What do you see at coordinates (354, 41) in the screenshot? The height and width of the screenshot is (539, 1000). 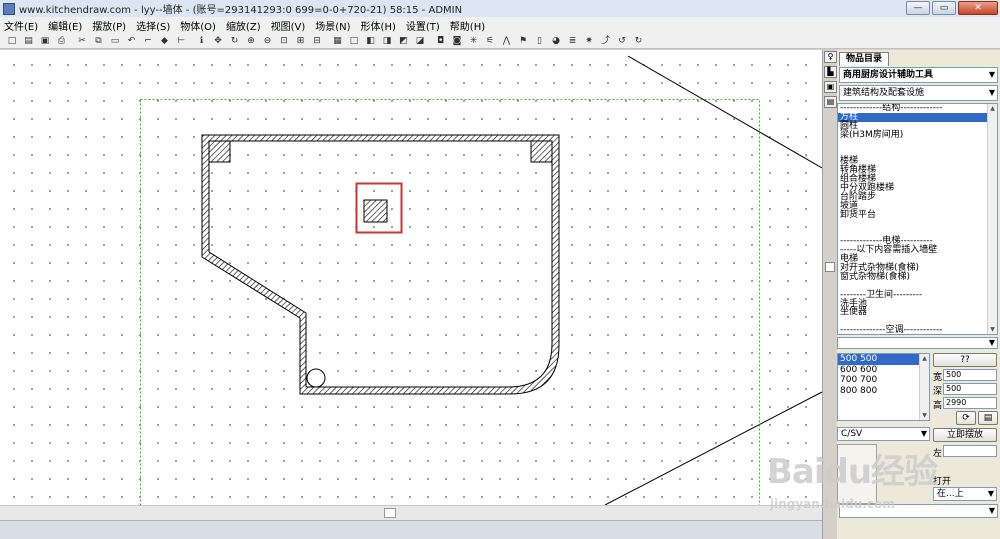 I see `box-icon: □` at bounding box center [354, 41].